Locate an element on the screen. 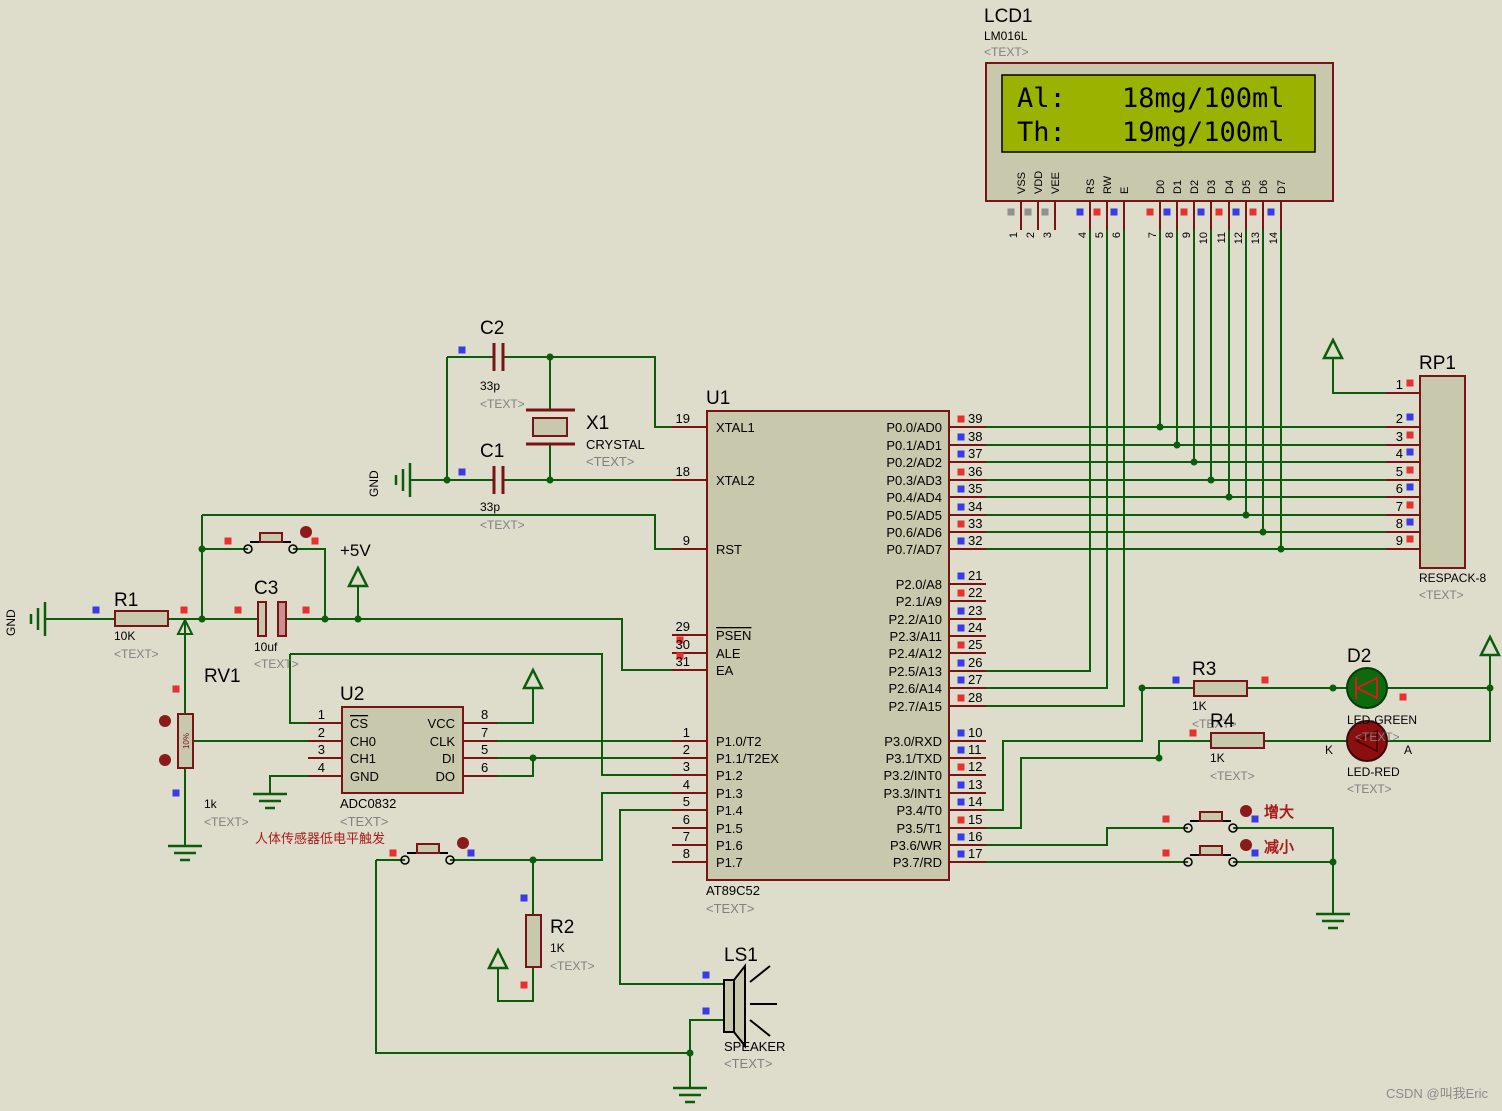  x1-ref: X1 is located at coordinates (597, 423).